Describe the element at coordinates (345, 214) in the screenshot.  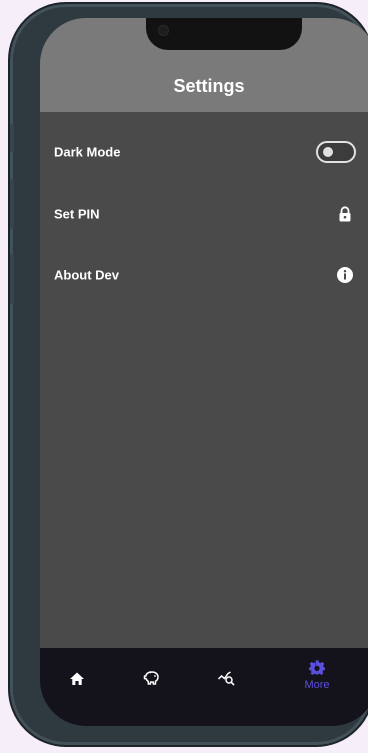
I see `lock-icon` at that location.